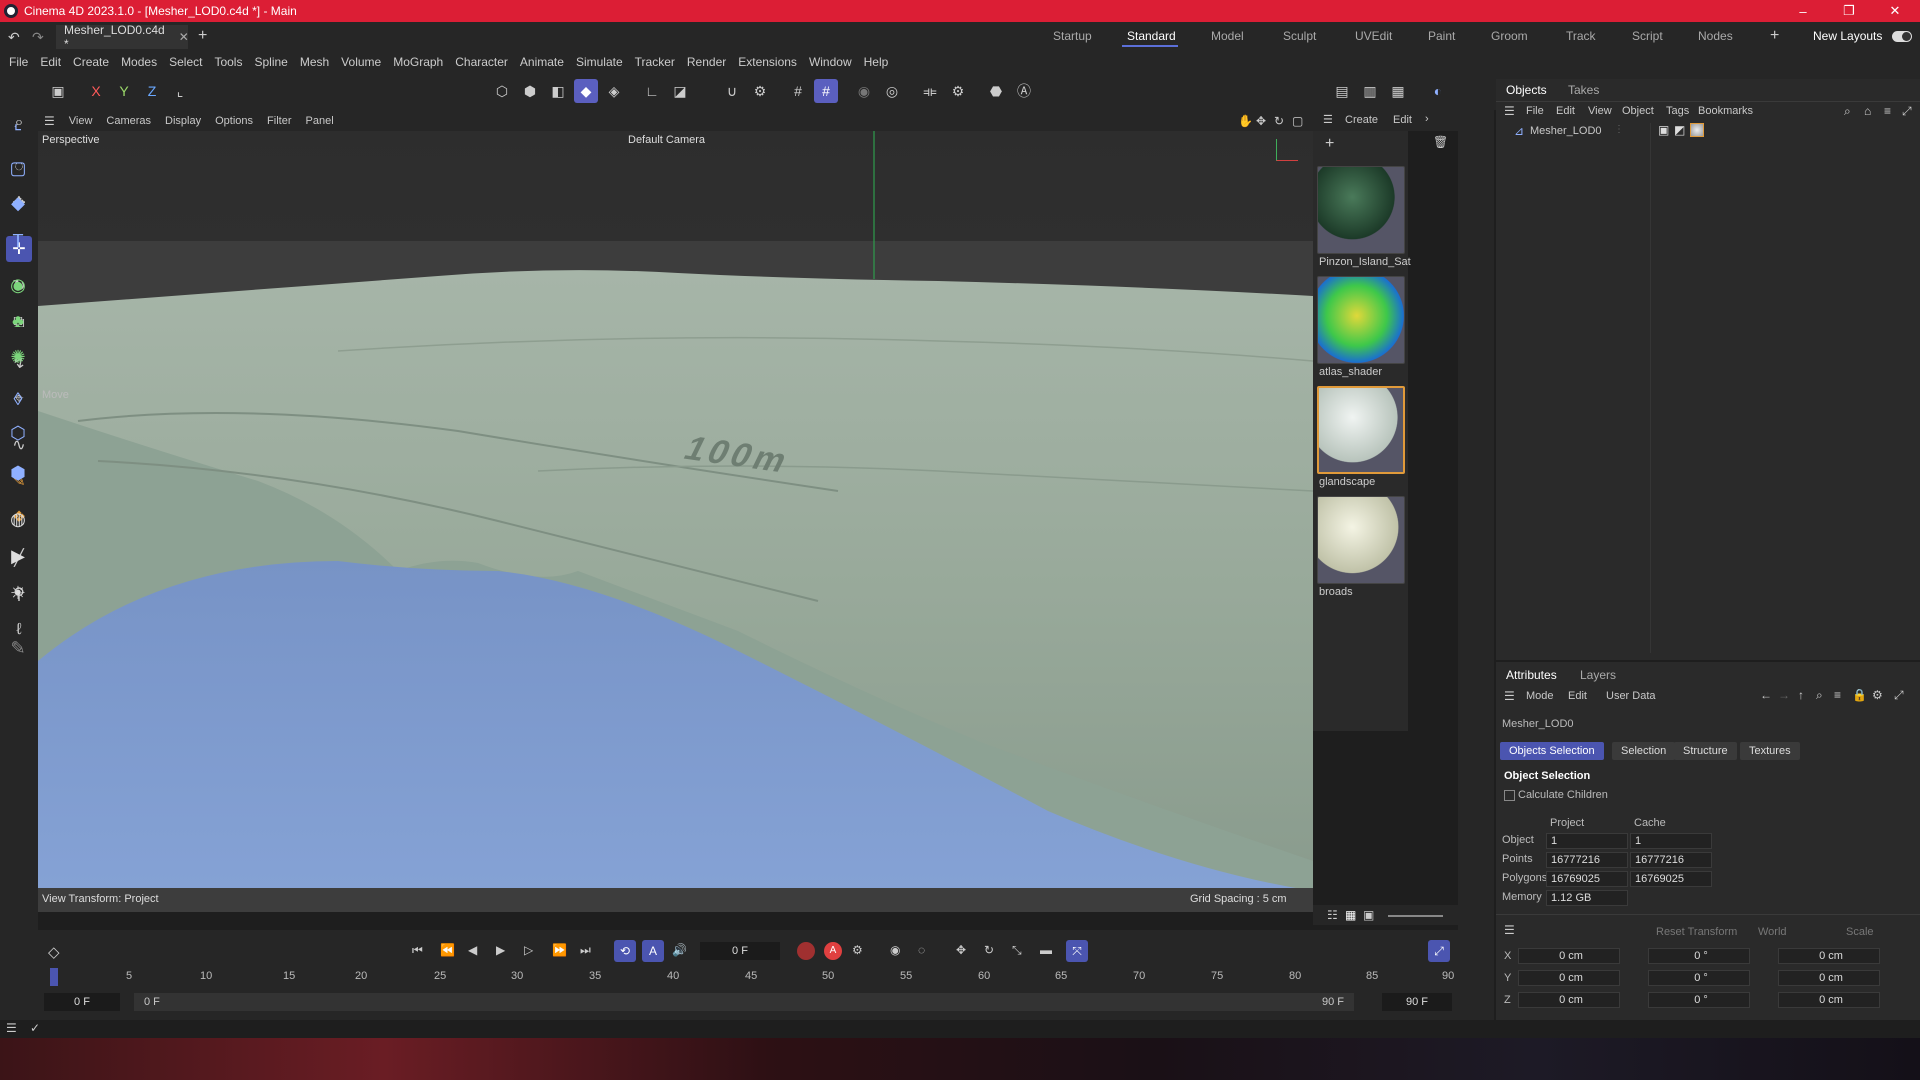 This screenshot has height=1080, width=1920. I want to click on viewport-menu-cameras: Cameras, so click(128, 121).